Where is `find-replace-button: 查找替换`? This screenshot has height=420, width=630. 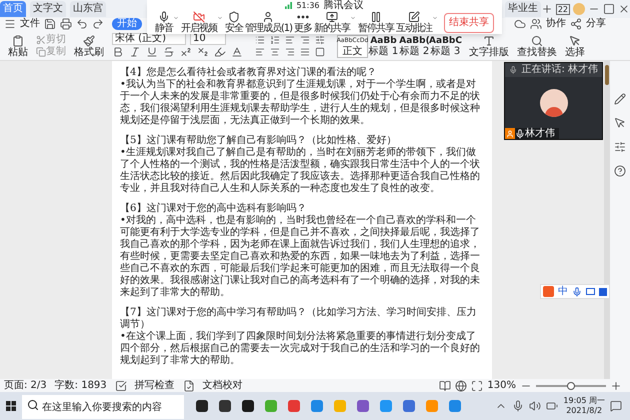
find-replace-button: 查找替换 is located at coordinates (537, 46).